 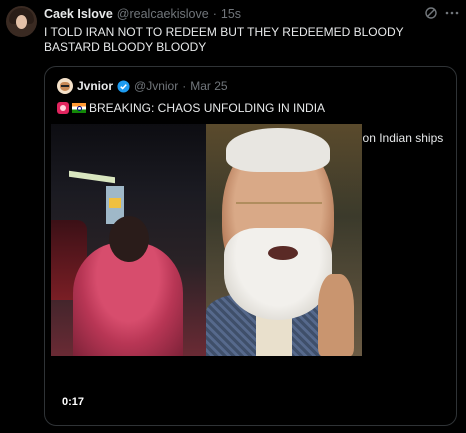 I want to click on grok-icon, so click(x=431, y=13).